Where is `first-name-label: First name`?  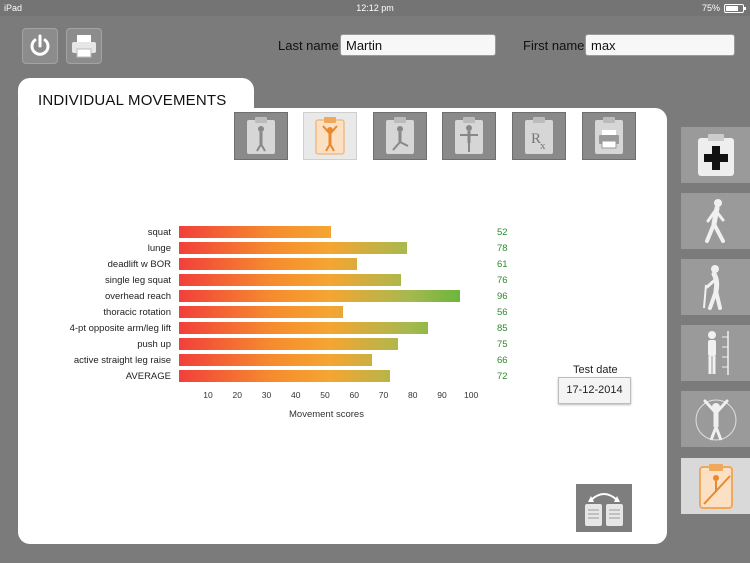 first-name-label: First name is located at coordinates (554, 45).